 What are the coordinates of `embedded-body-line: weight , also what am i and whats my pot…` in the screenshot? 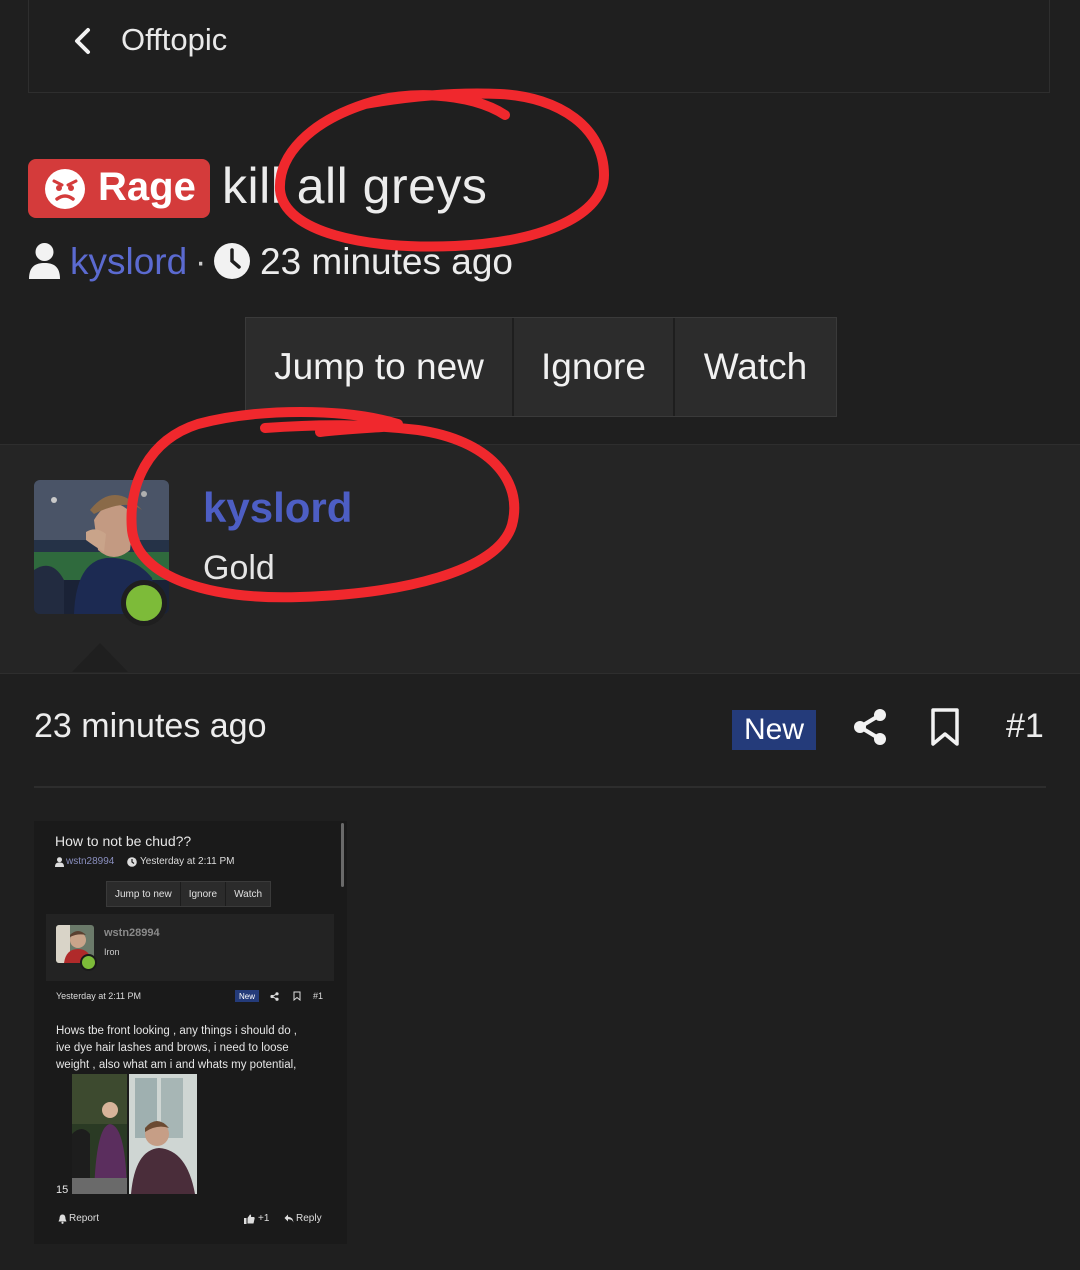 It's located at (176, 1065).